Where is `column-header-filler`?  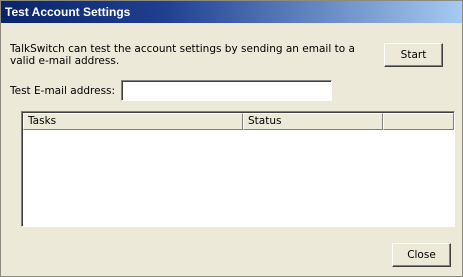
column-header-filler is located at coordinates (418, 121).